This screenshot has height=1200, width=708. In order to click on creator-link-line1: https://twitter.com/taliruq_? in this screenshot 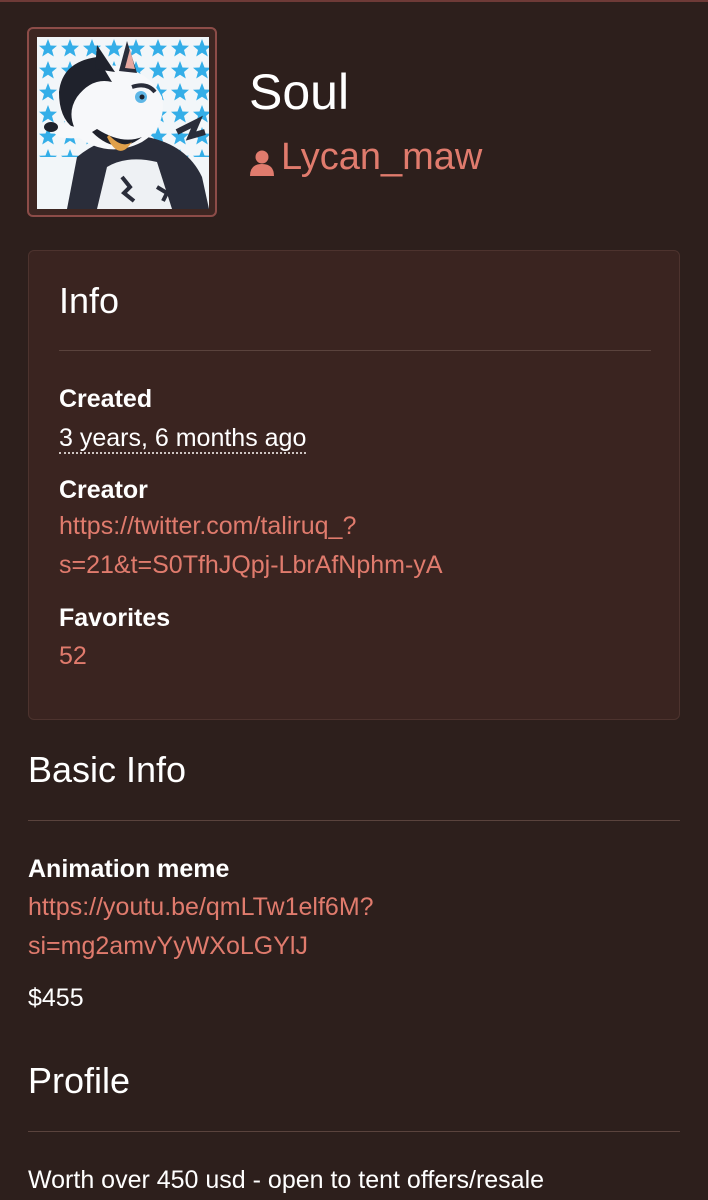, I will do `click(208, 526)`.